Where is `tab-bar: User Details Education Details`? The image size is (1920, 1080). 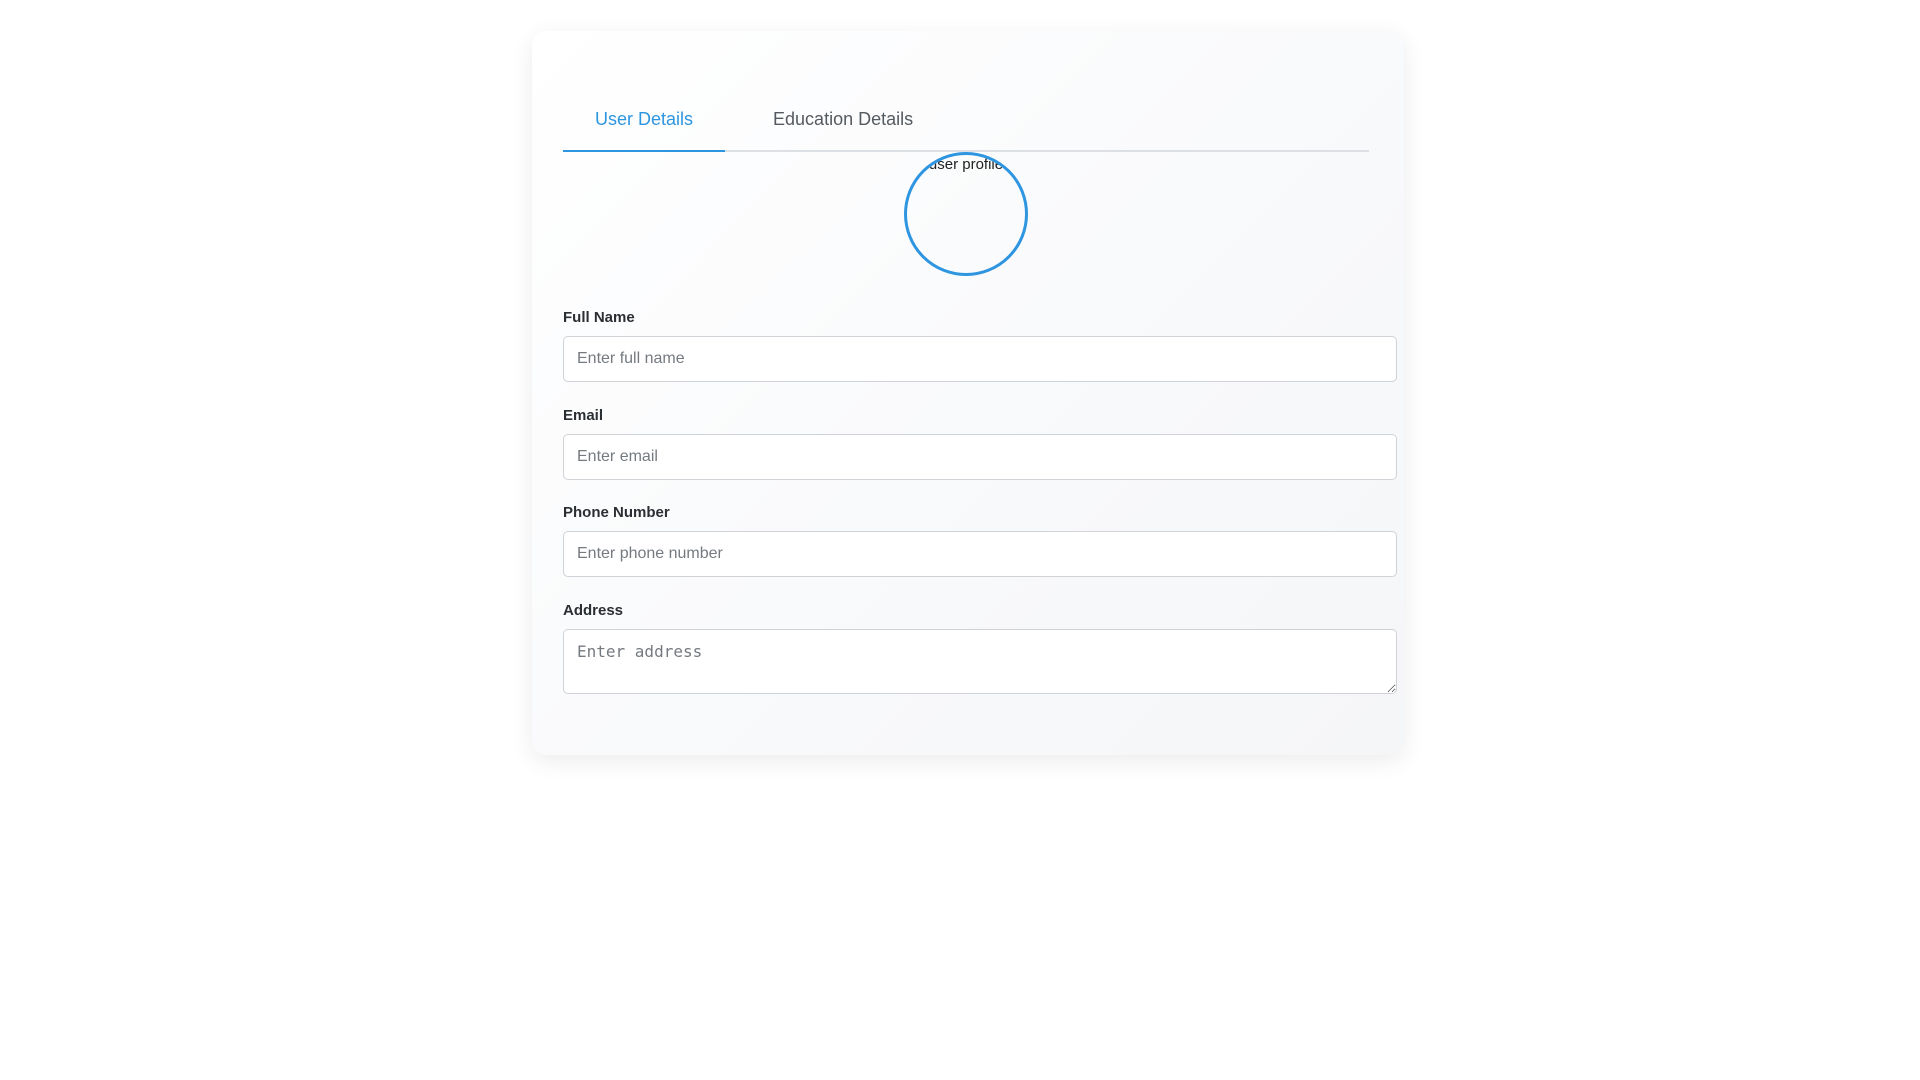
tab-bar: User Details Education Details is located at coordinates (966, 116).